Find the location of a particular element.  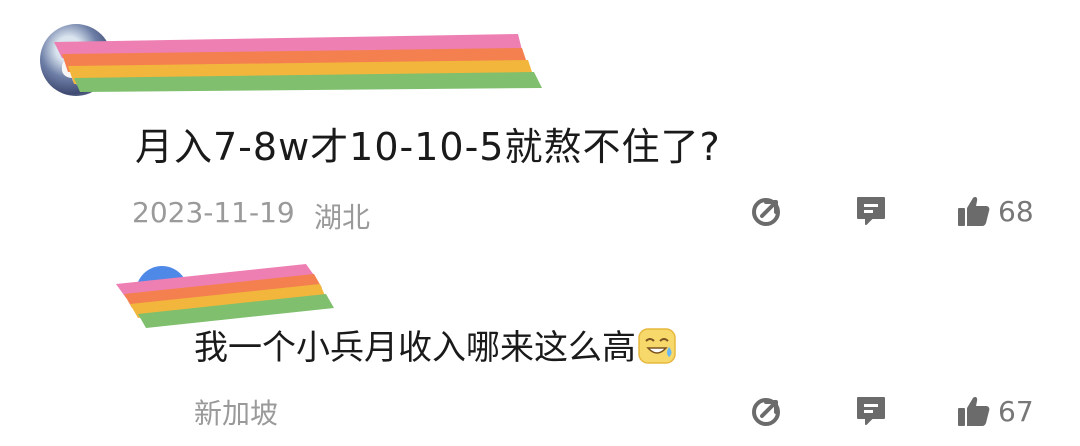

comment-text: 月入7-8w才10-10-5就熬不住了? is located at coordinates (428, 147).